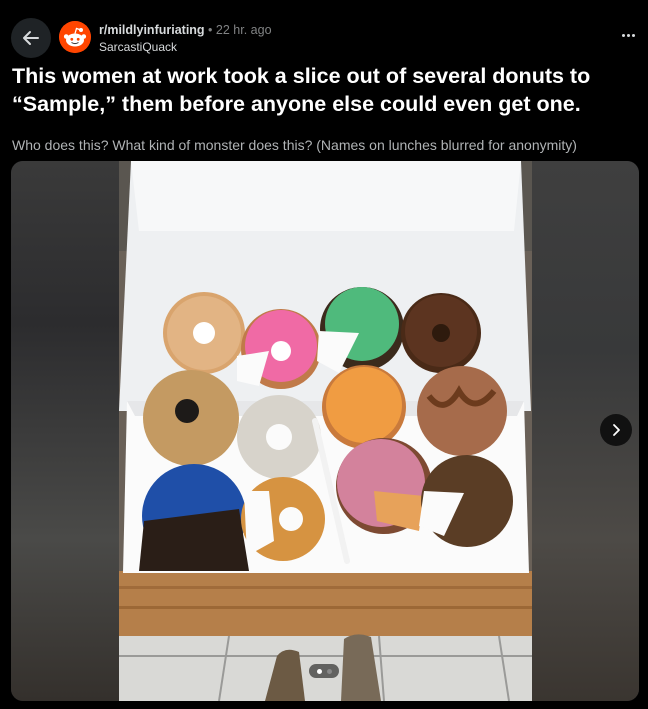 Image resolution: width=648 pixels, height=709 pixels. I want to click on blurred-backdrop-left, so click(65, 431).